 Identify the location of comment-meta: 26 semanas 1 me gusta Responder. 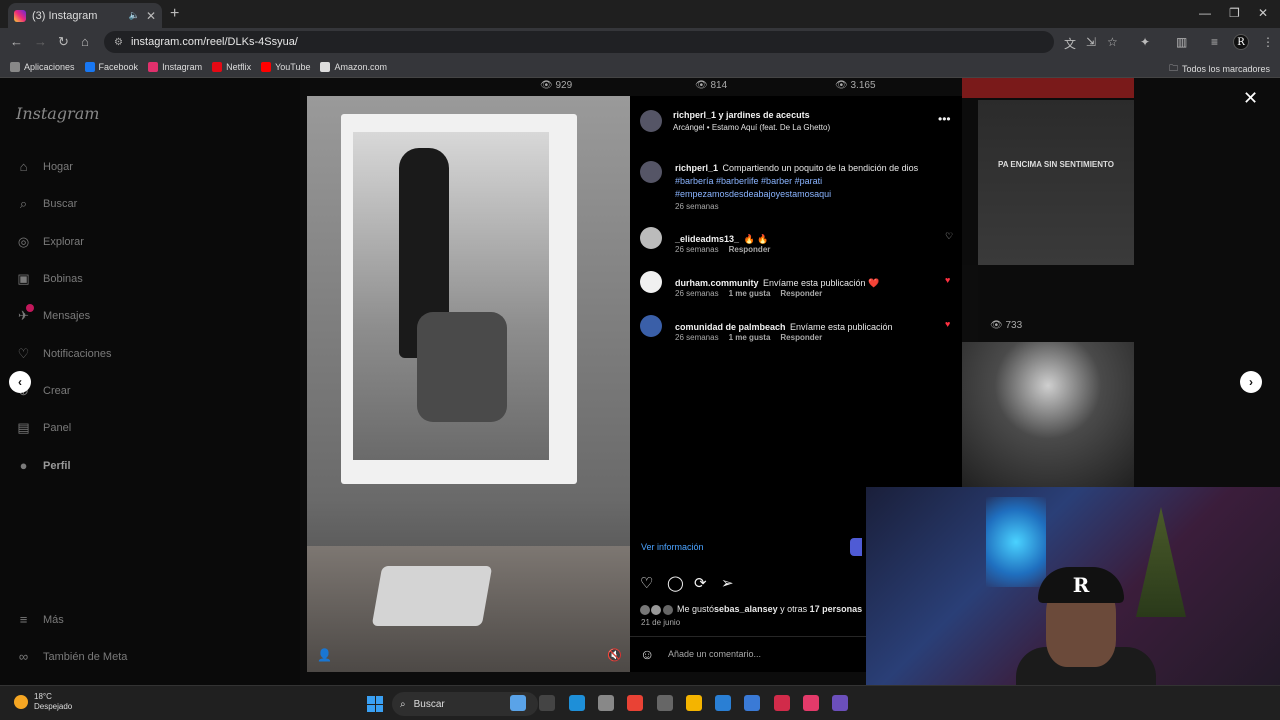
(748, 337).